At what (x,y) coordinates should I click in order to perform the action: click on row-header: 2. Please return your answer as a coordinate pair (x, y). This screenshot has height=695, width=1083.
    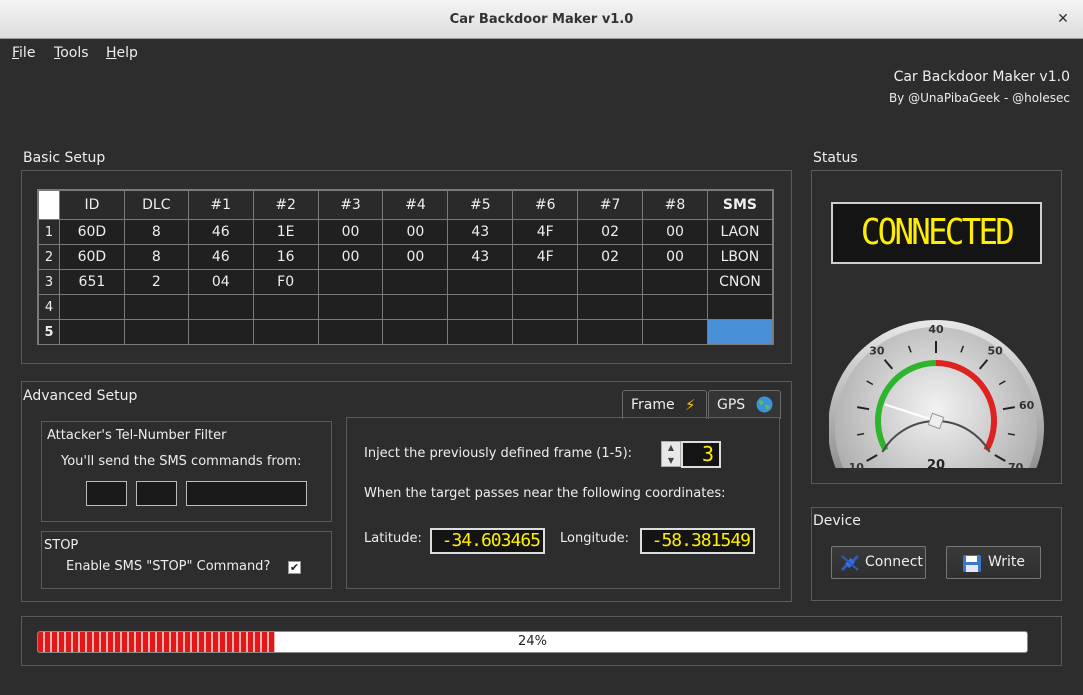
    Looking at the image, I should click on (49, 257).